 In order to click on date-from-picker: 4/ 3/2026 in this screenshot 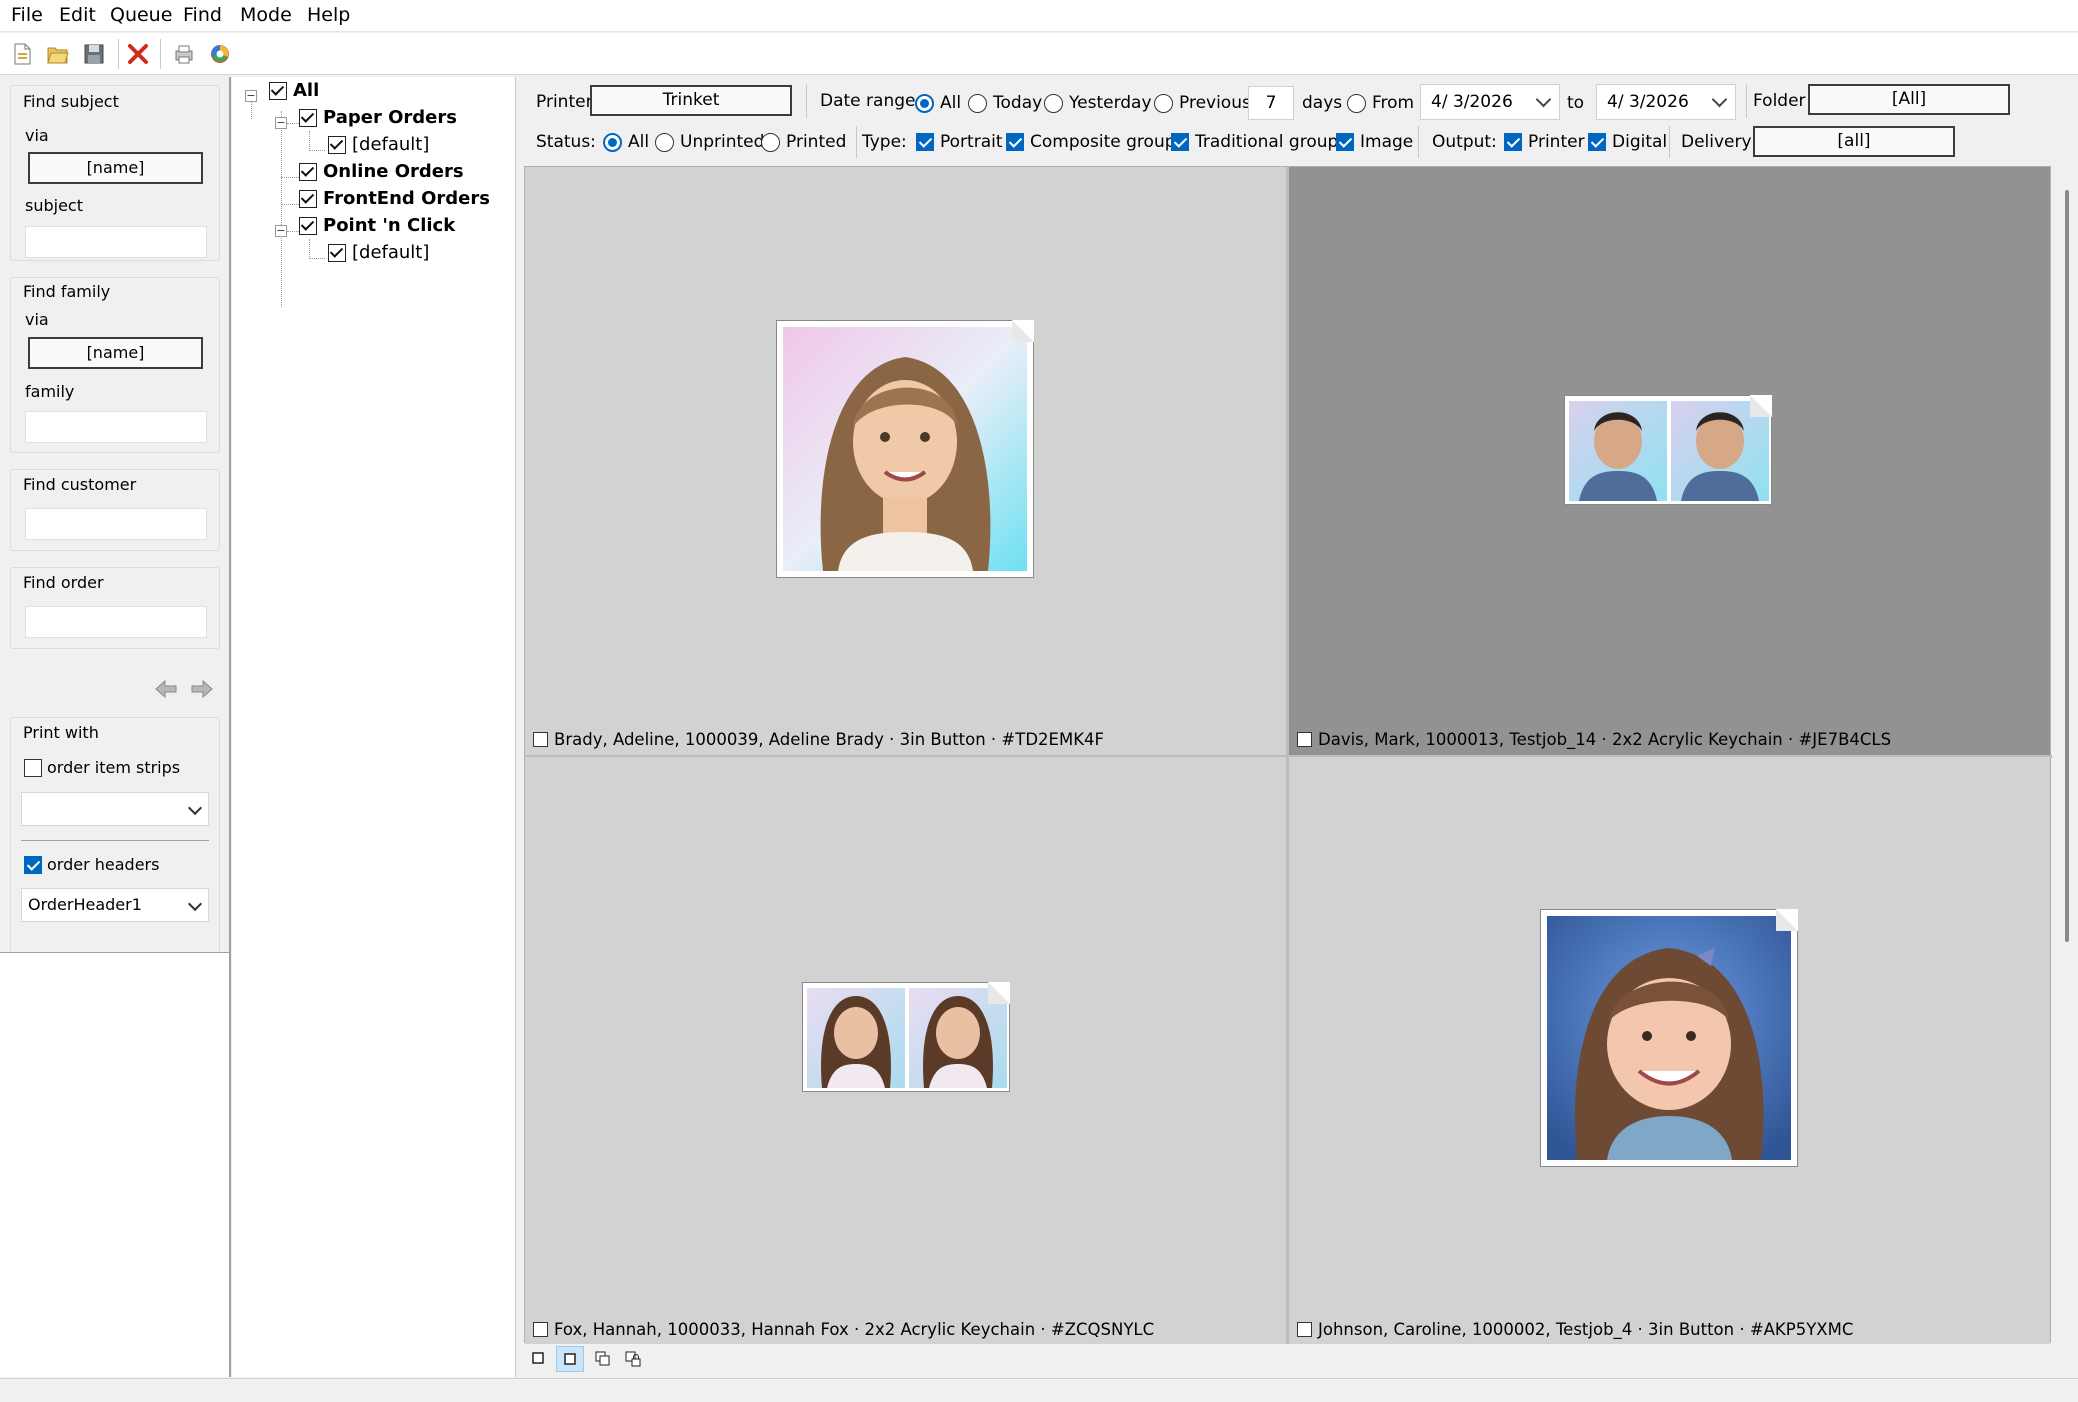, I will do `click(1490, 102)`.